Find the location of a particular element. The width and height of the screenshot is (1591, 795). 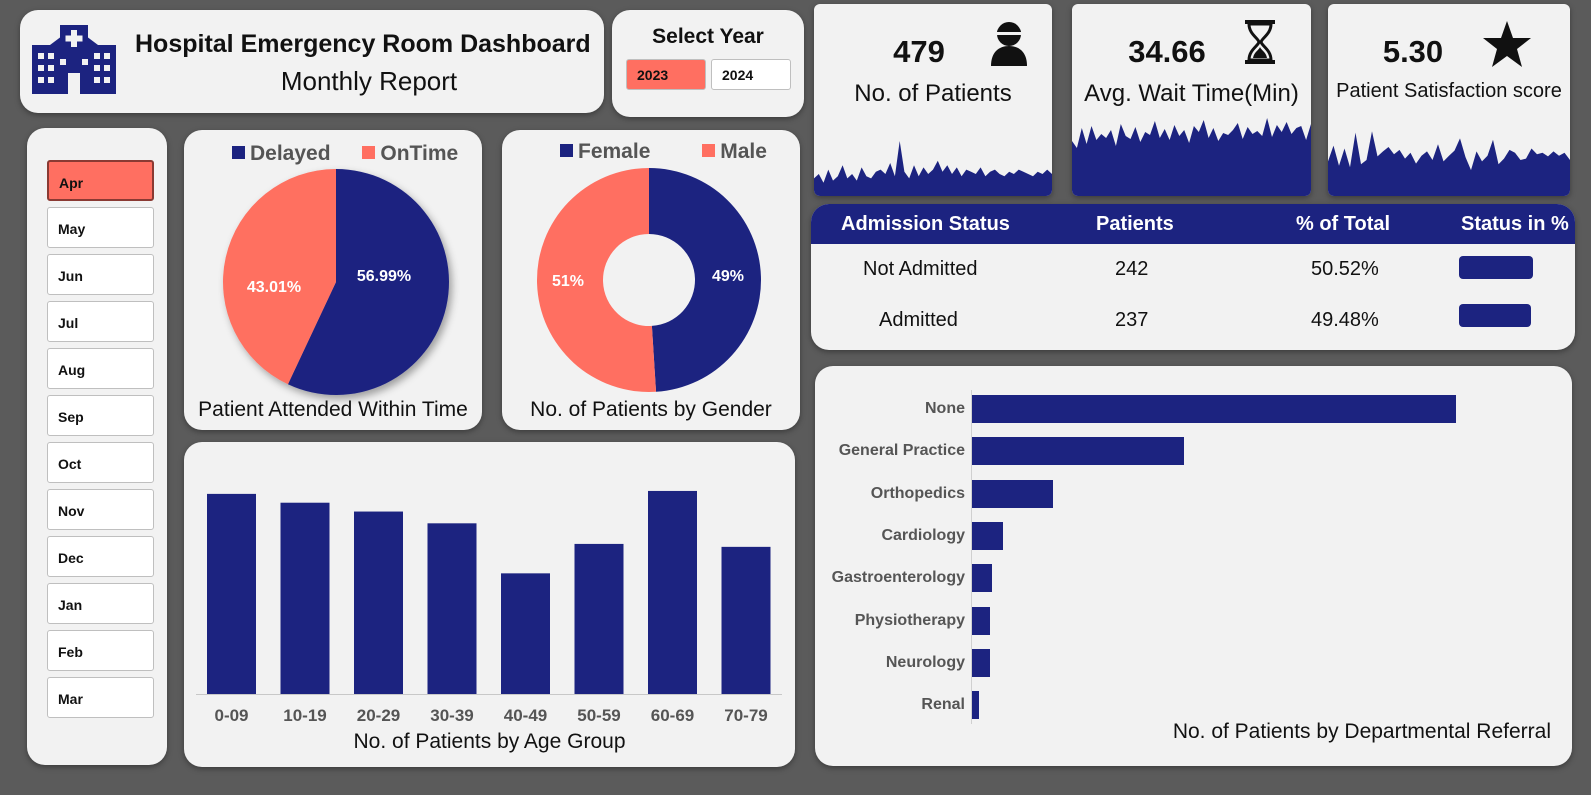

hospital-icon is located at coordinates (74, 59).